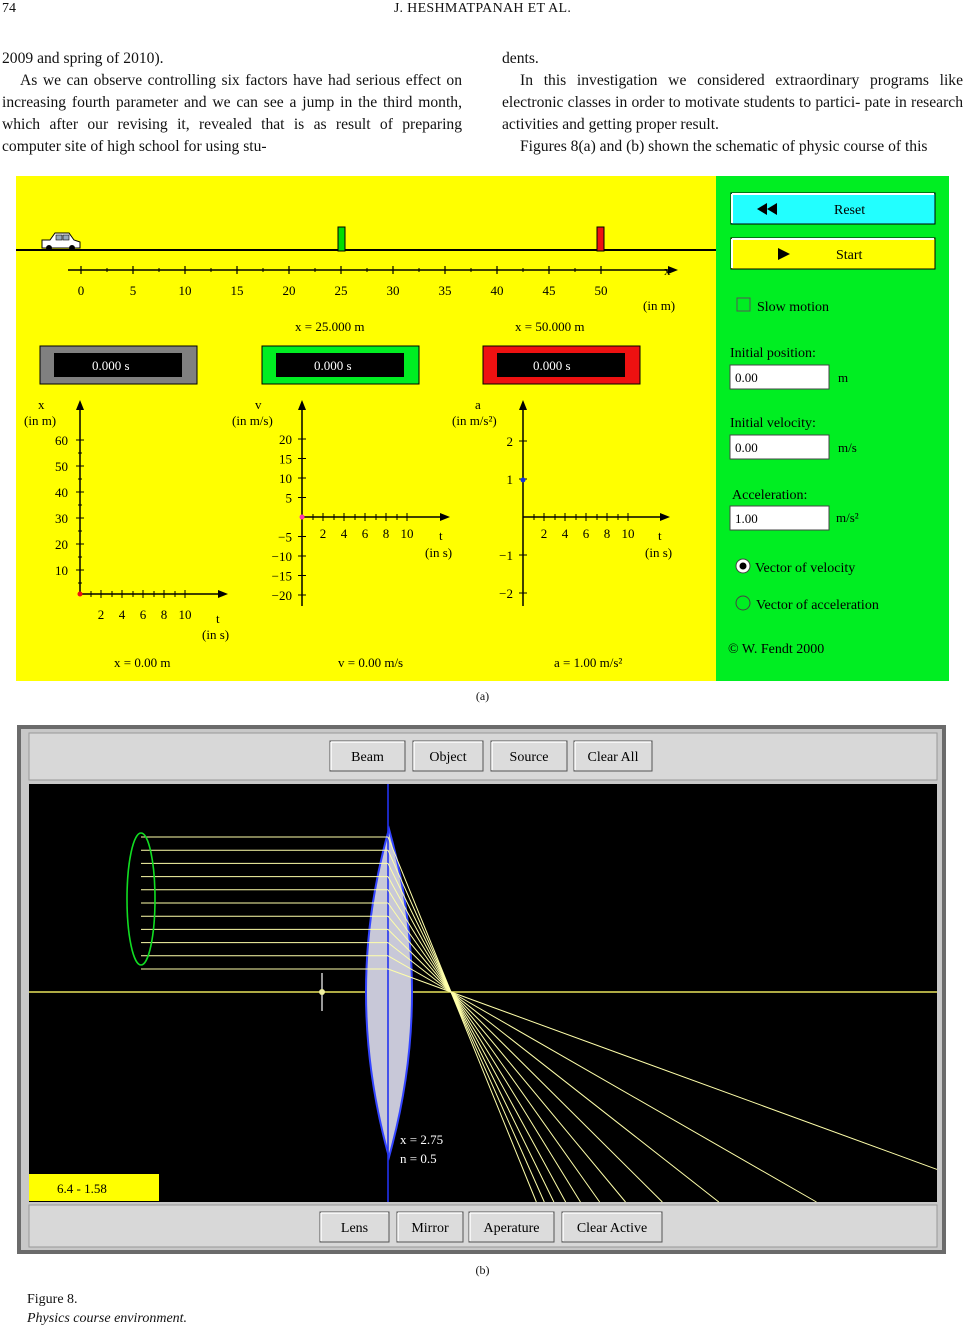  I want to click on acceleration-vector-radio, so click(743, 603).